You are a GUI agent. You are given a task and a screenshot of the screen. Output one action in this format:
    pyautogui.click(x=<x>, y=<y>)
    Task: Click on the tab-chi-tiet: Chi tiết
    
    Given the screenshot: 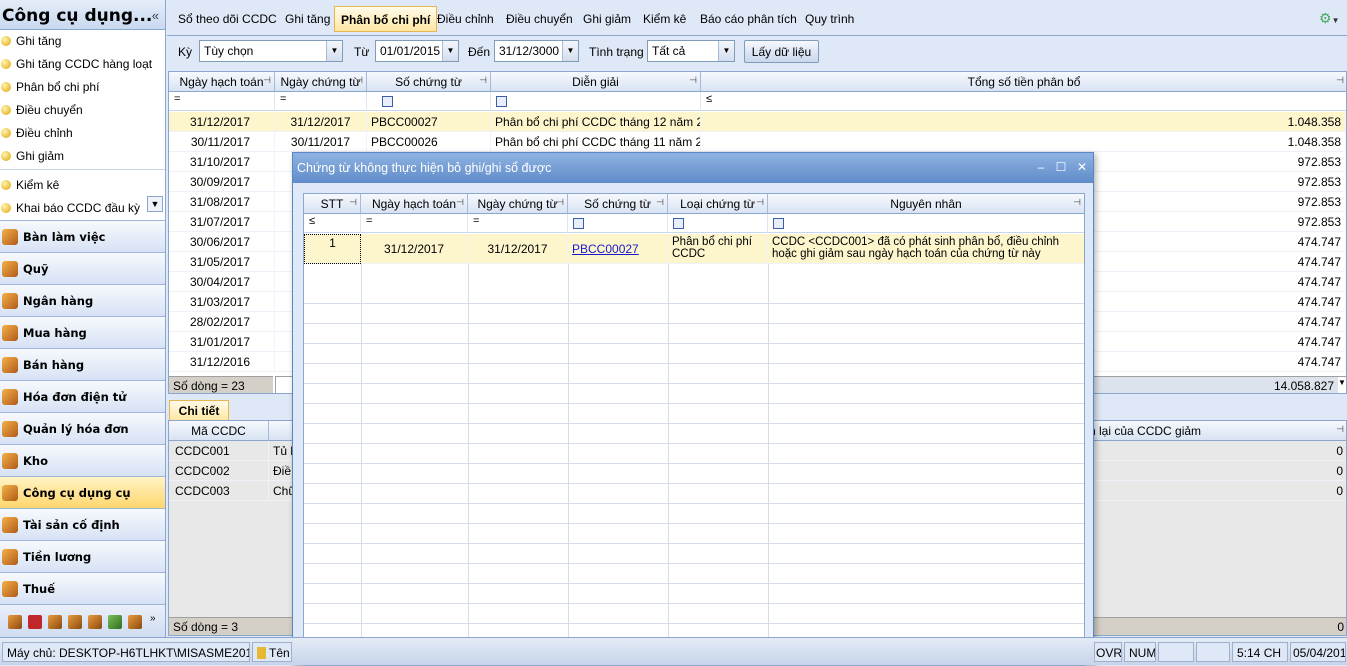 What is the action you would take?
    pyautogui.click(x=199, y=410)
    